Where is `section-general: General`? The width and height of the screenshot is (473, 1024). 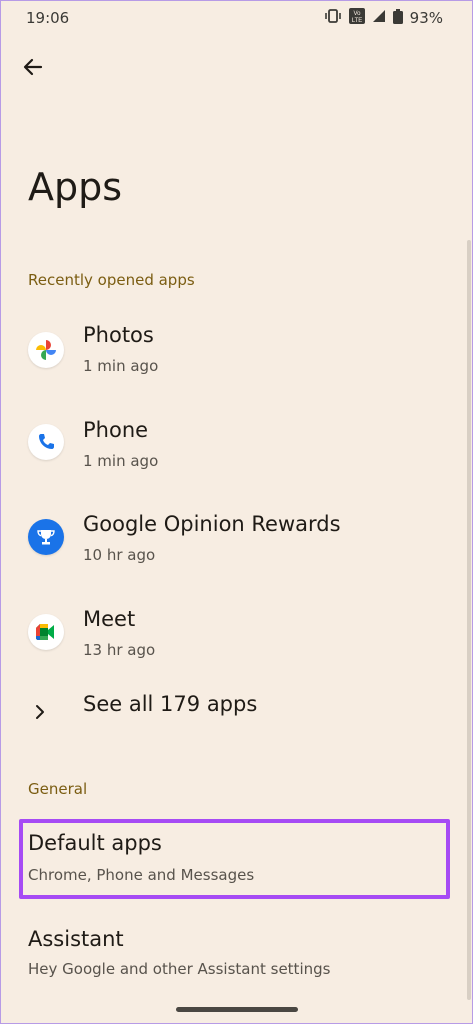 section-general: General is located at coordinates (58, 789).